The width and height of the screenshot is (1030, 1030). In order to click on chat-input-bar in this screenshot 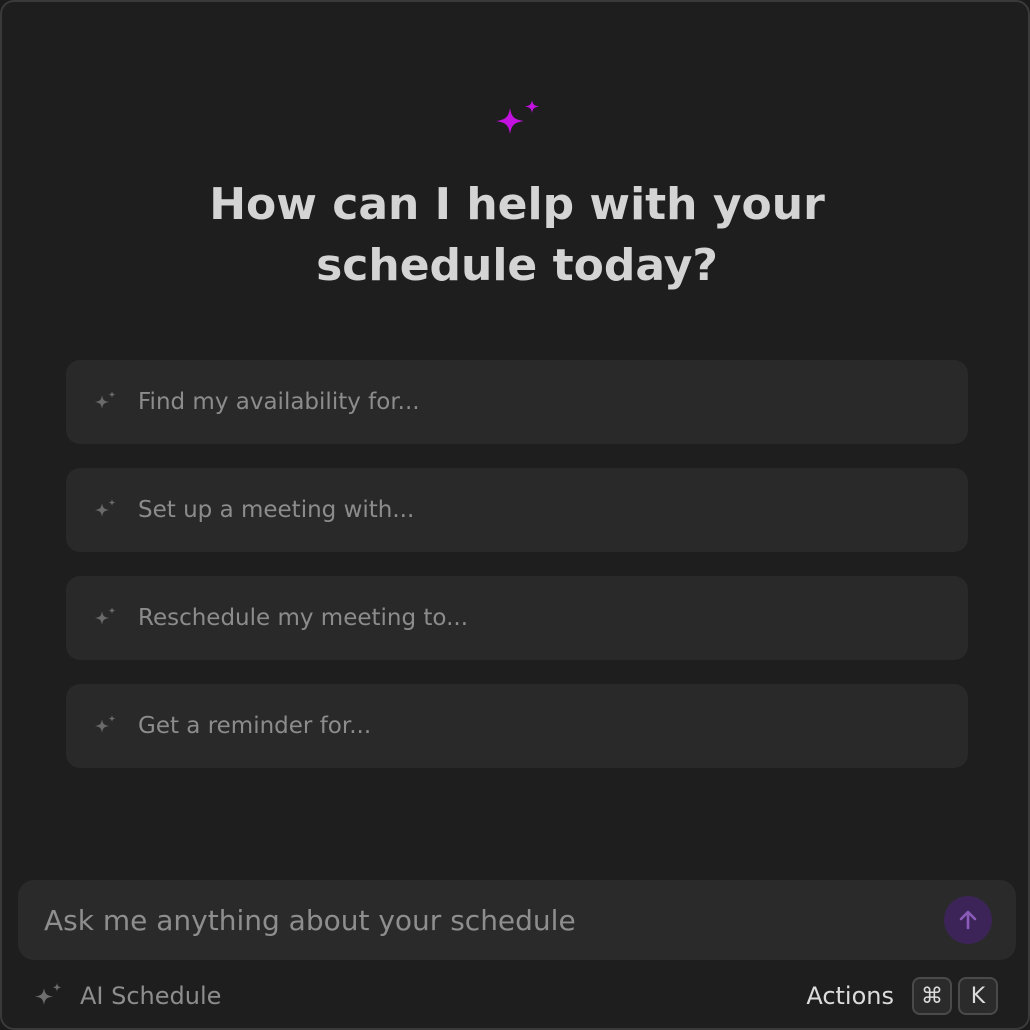, I will do `click(517, 920)`.